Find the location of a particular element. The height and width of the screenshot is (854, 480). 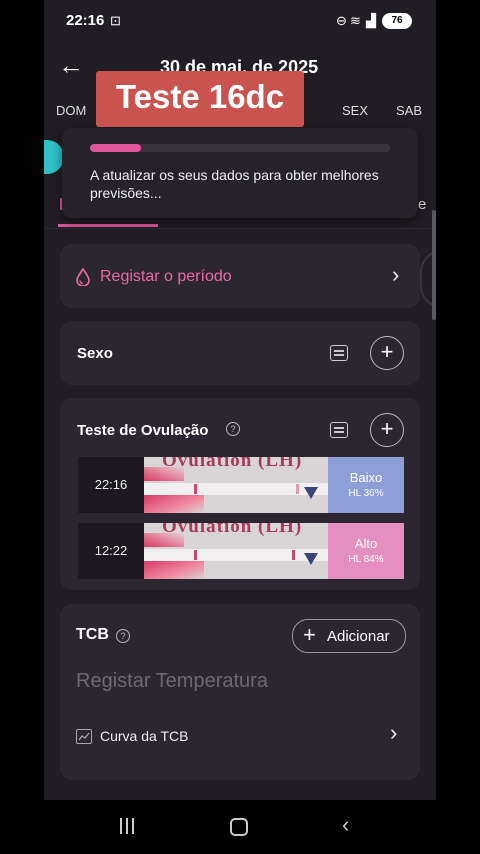

weekday-label: SEX is located at coordinates (355, 110).